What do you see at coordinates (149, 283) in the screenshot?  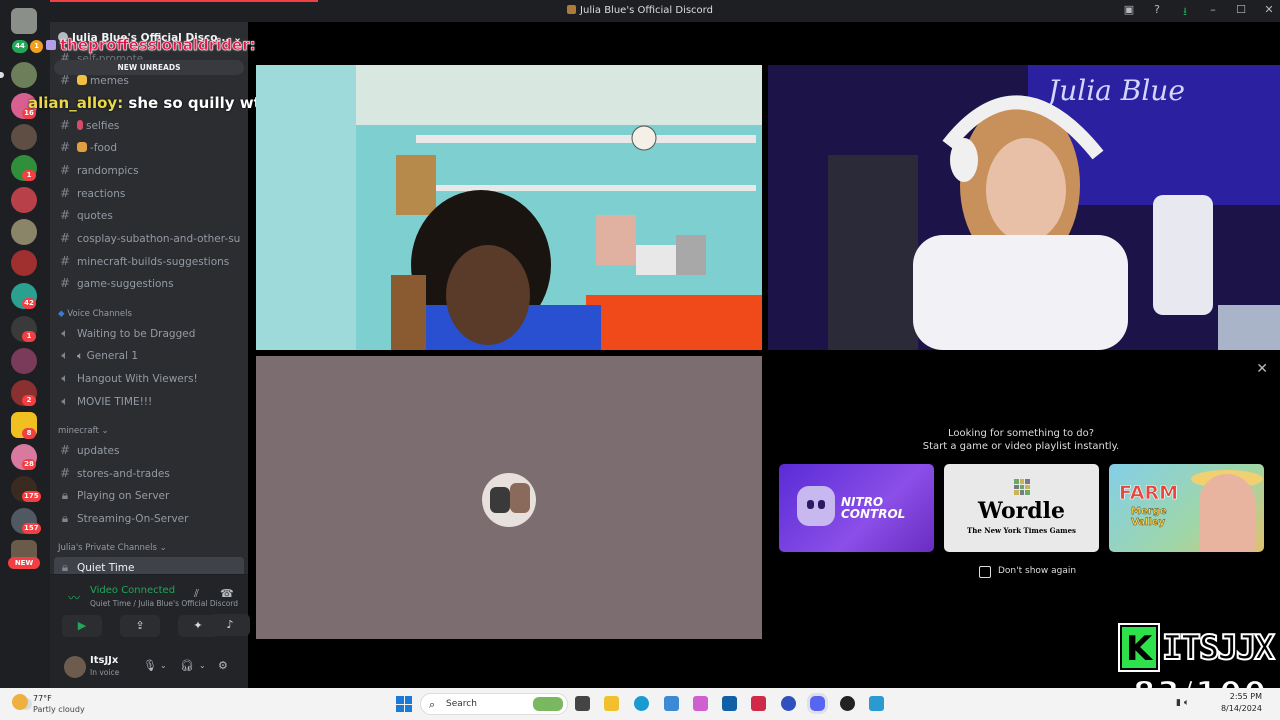 I see `channel-game-suggestions: # game-suggestions` at bounding box center [149, 283].